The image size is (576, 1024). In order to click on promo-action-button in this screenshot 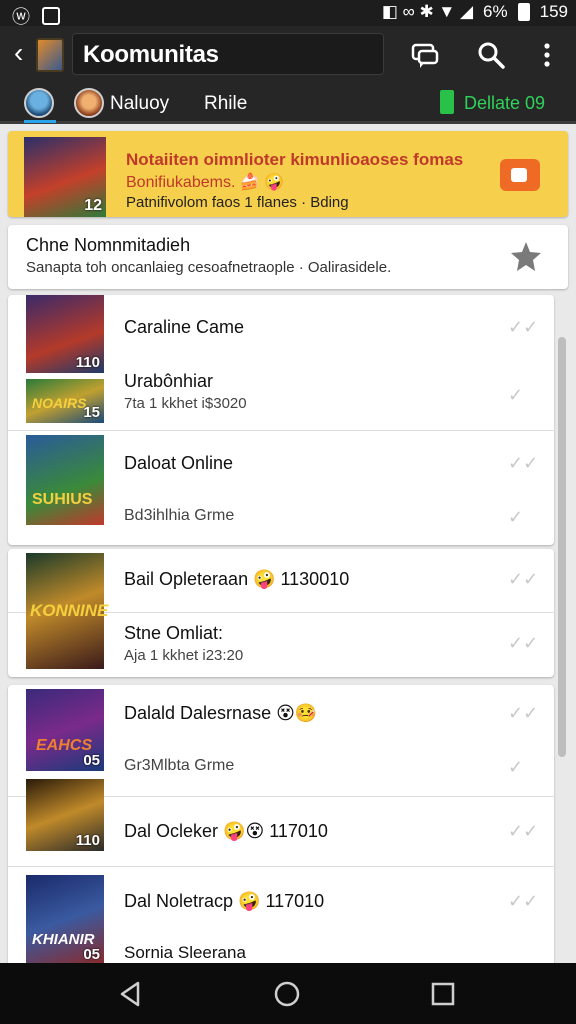, I will do `click(520, 175)`.